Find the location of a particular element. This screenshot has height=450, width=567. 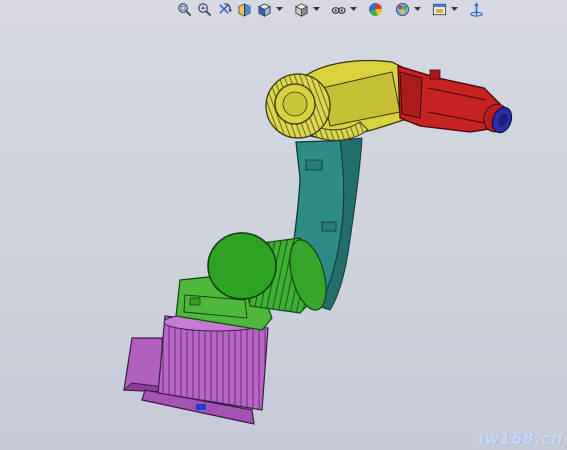

view-settings-icon is located at coordinates (439, 9).